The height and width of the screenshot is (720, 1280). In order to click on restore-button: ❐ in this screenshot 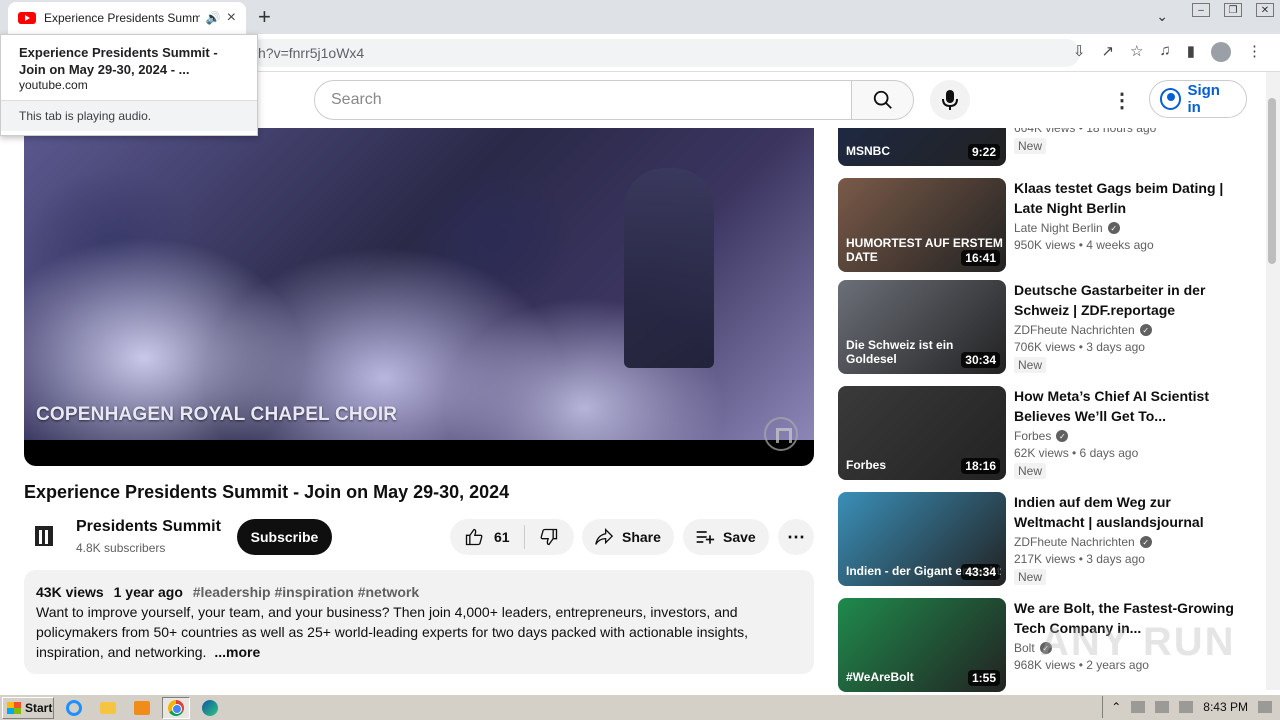, I will do `click(1233, 10)`.